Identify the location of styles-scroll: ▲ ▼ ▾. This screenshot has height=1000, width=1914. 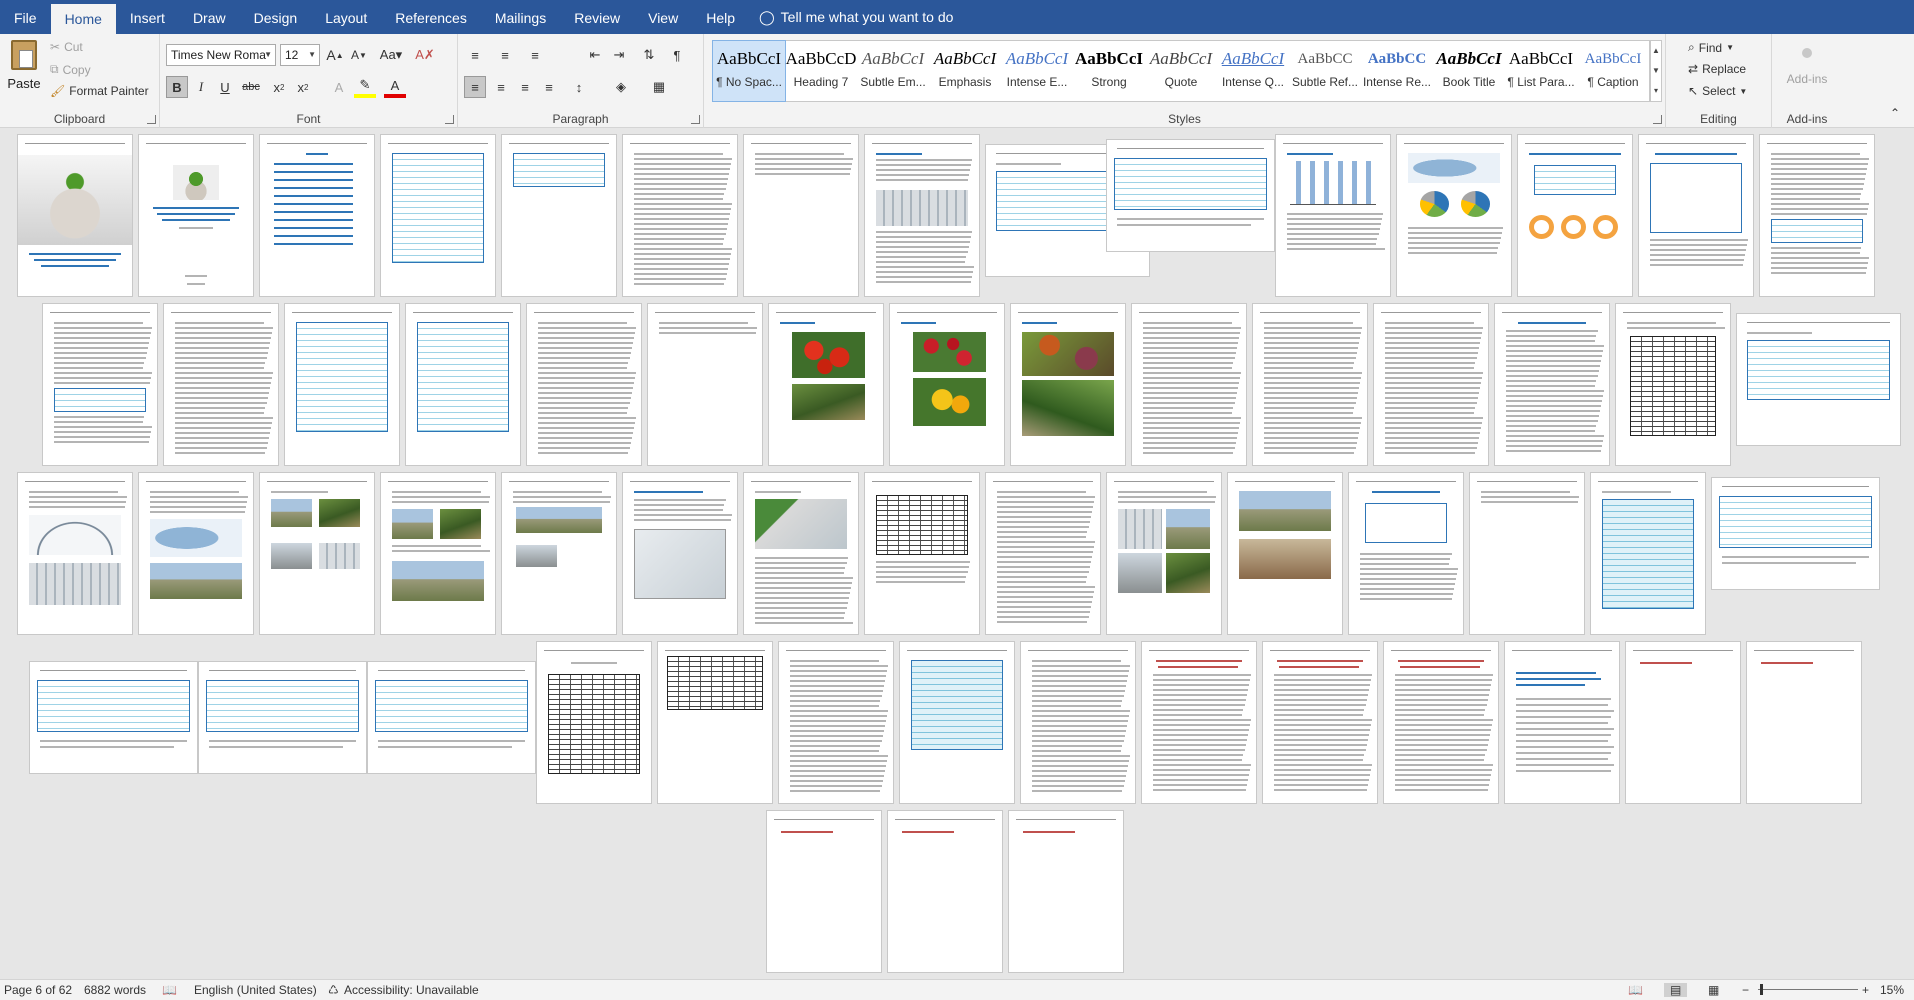
(1656, 71).